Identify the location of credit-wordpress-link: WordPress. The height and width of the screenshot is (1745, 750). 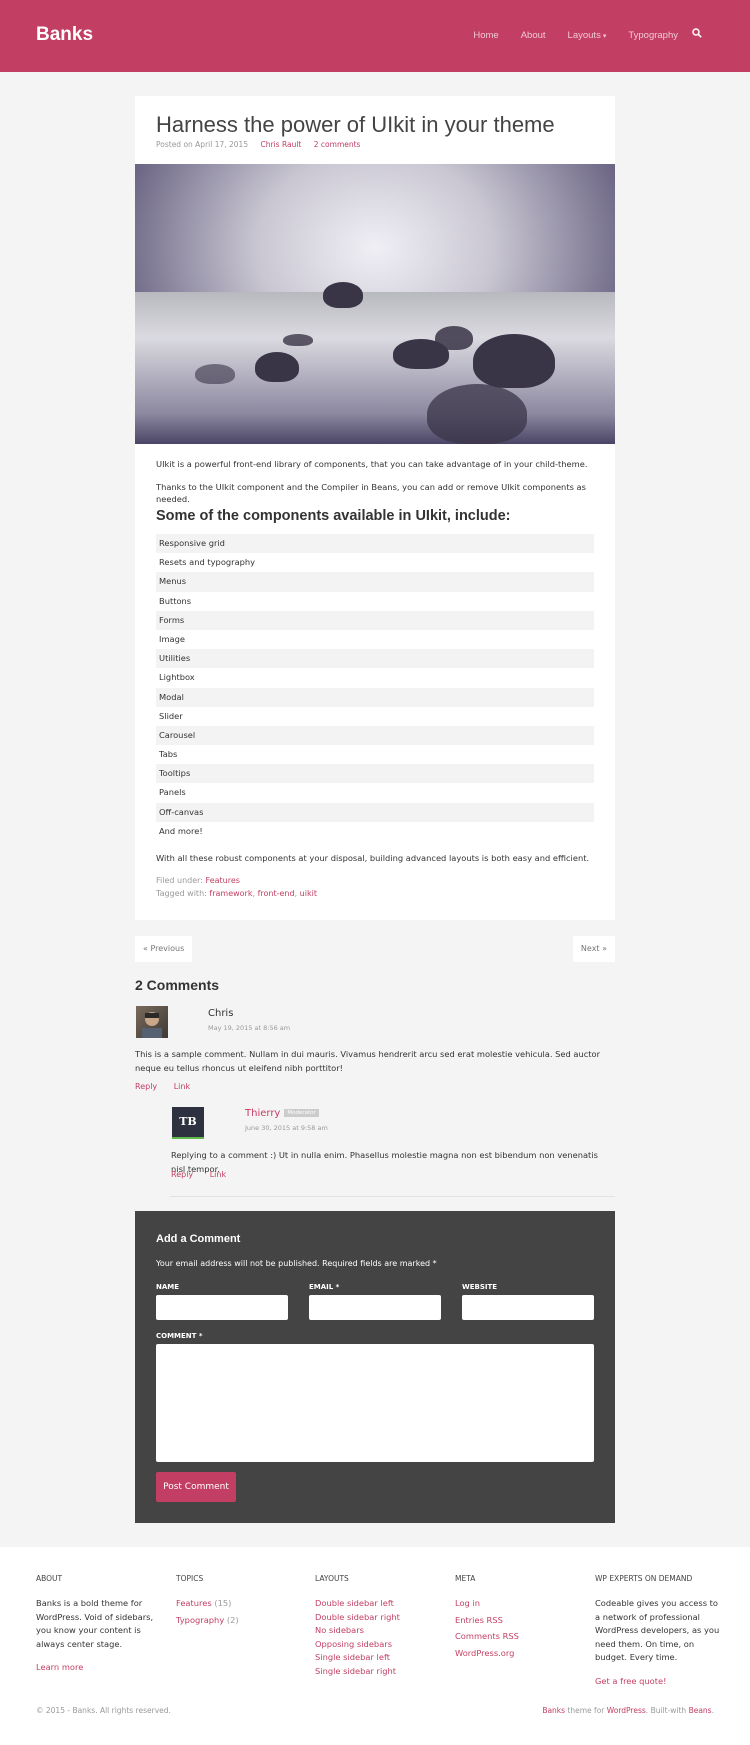
(626, 1710).